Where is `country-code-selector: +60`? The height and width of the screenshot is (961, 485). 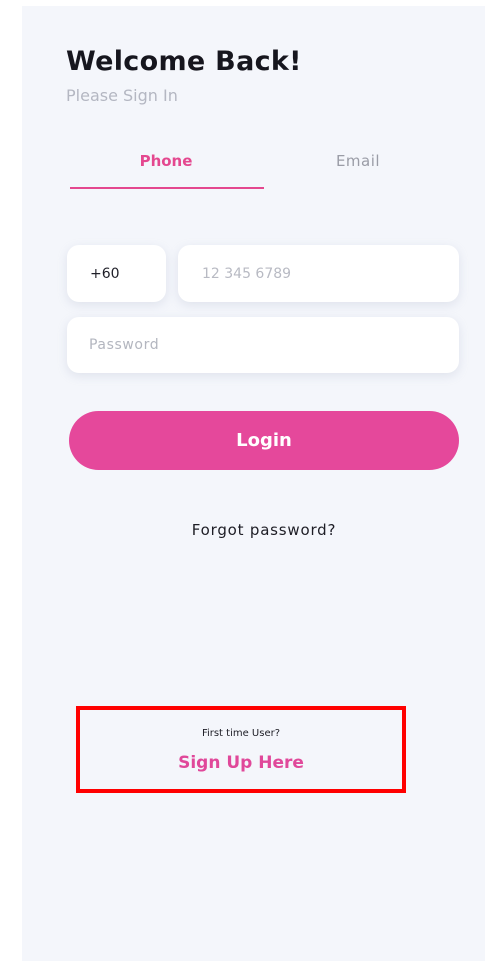
country-code-selector: +60 is located at coordinates (116, 273).